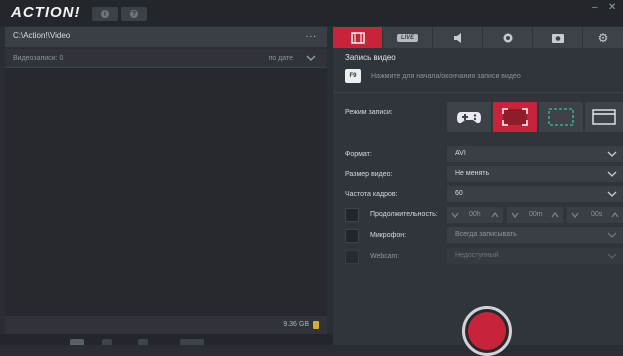  What do you see at coordinates (38, 58) in the screenshot?
I see `recordings-count: Видеозаписи: 0` at bounding box center [38, 58].